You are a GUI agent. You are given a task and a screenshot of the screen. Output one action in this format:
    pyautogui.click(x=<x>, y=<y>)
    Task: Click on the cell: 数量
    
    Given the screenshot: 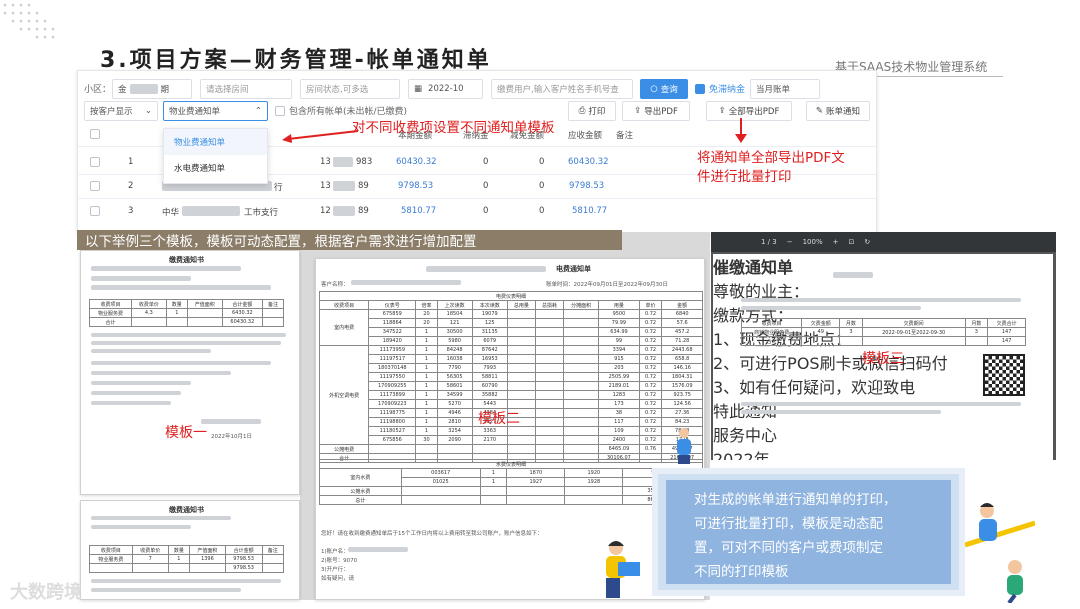 What is the action you would take?
    pyautogui.click(x=176, y=304)
    